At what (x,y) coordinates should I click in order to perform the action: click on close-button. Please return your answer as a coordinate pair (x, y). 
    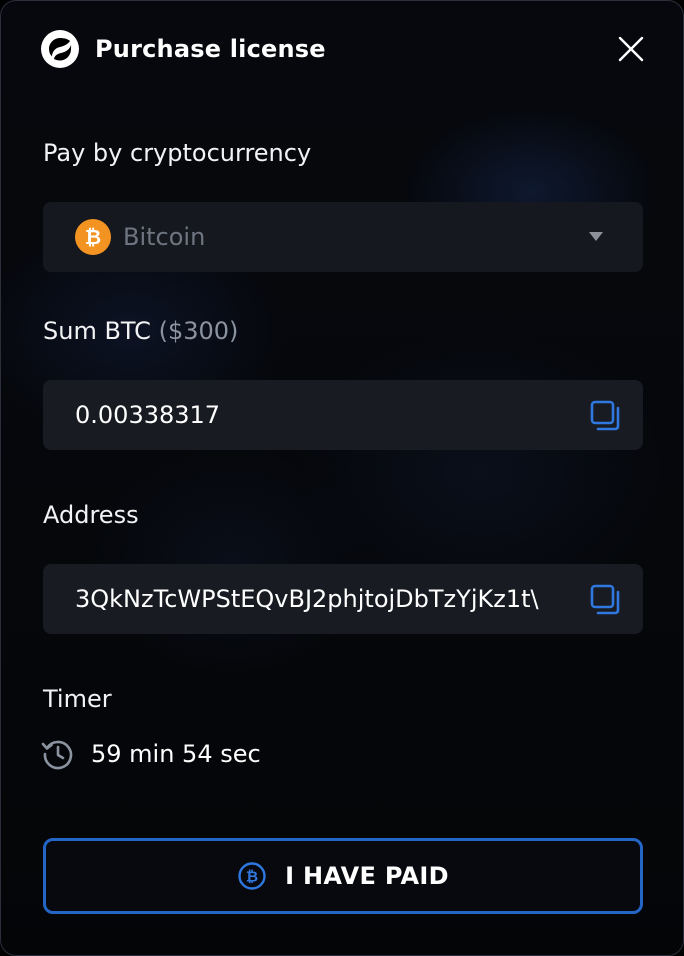
    Looking at the image, I should click on (631, 49).